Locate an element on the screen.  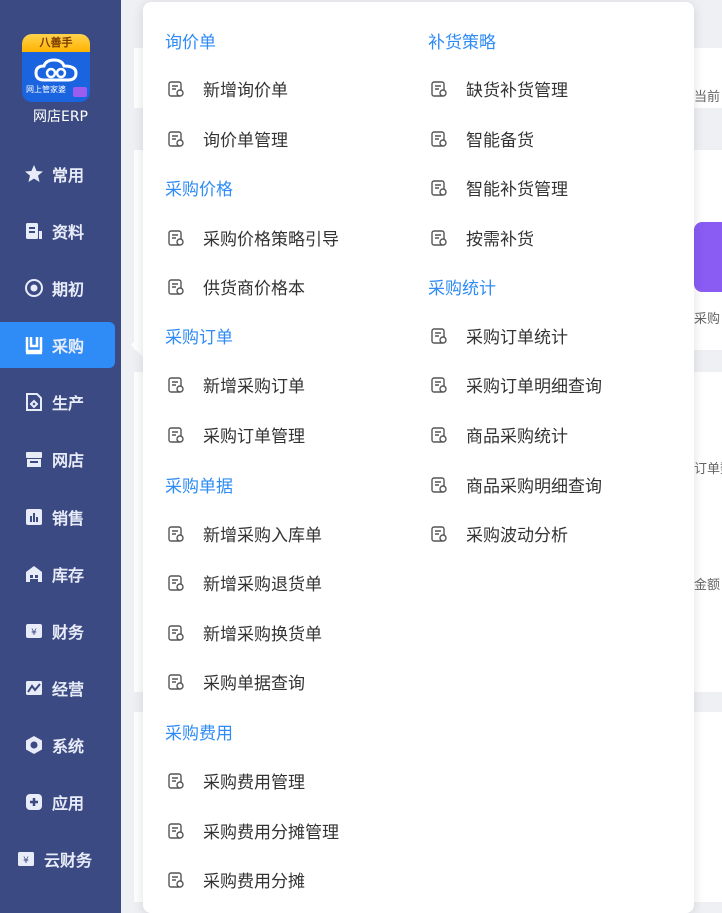
bg-text: 采购 is located at coordinates (707, 319).